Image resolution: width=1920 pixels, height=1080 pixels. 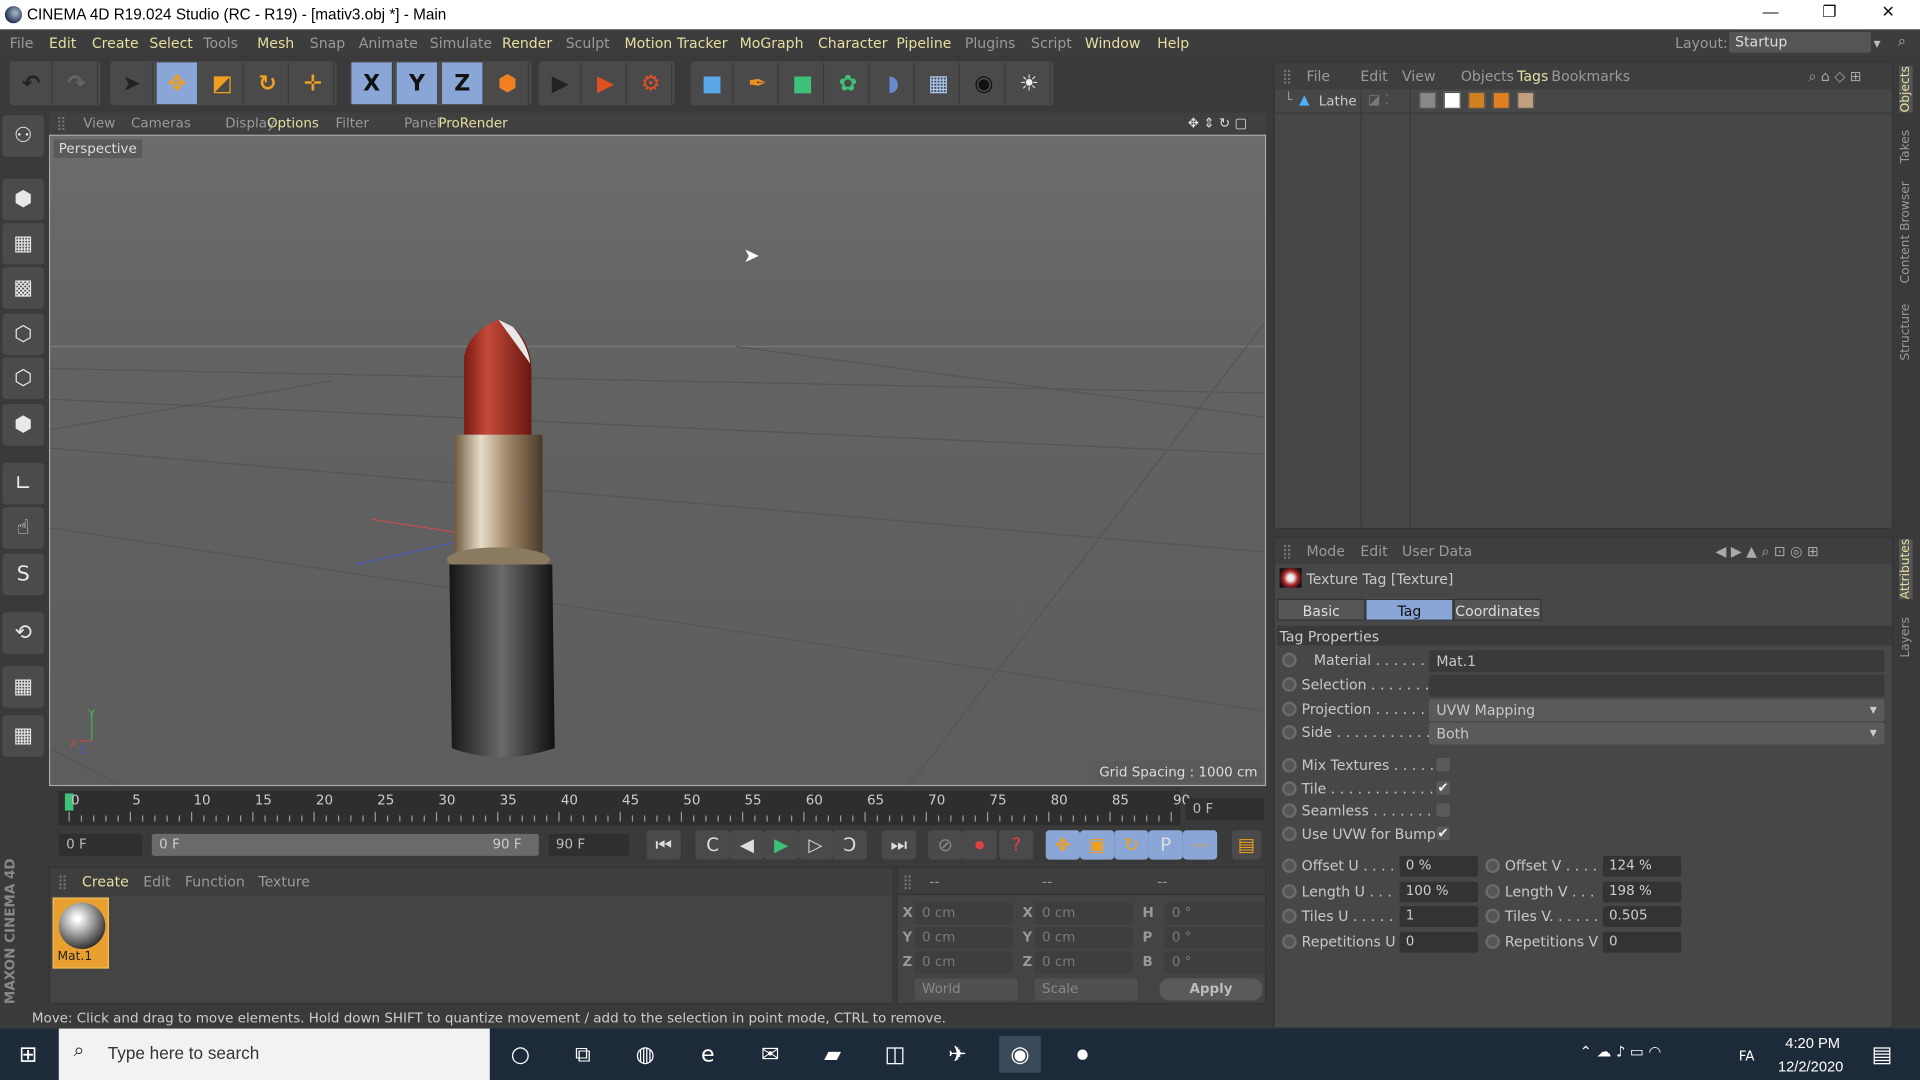 I want to click on menu-mograph: MoGraph, so click(x=772, y=42).